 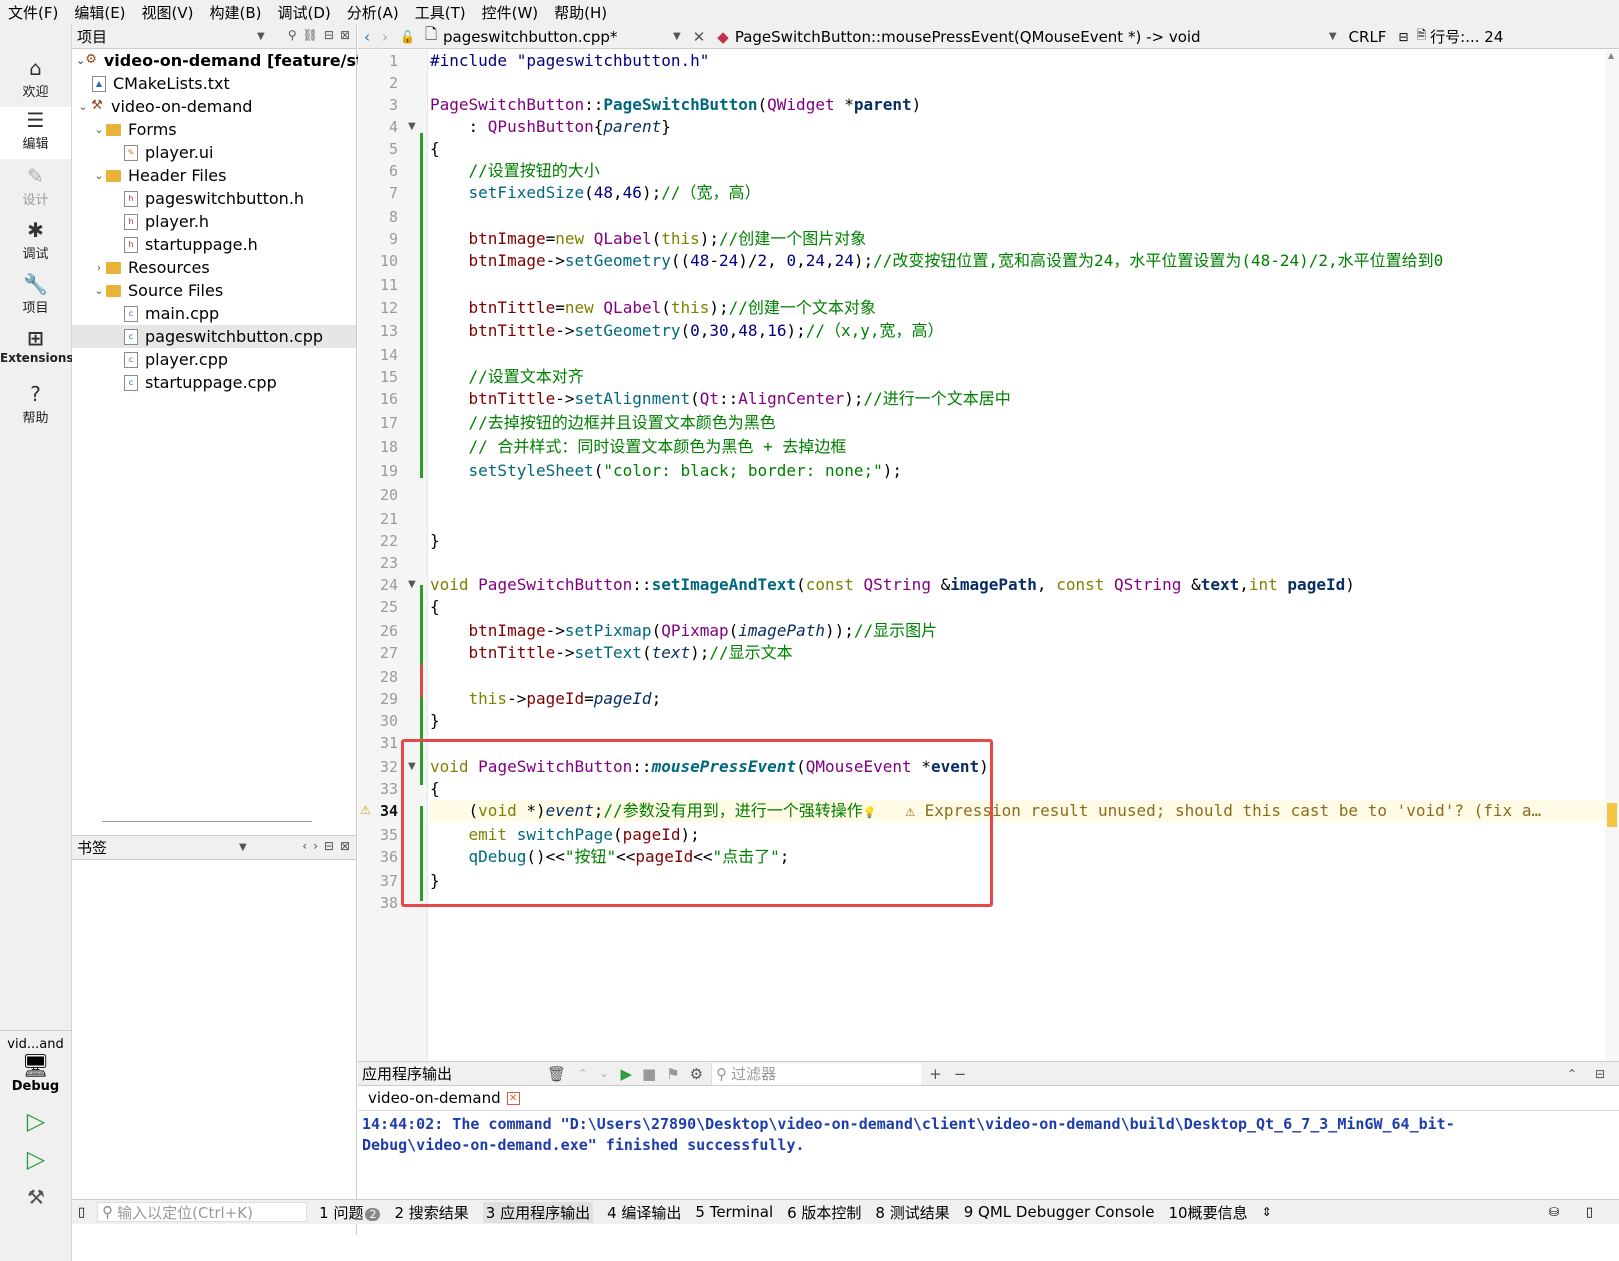 What do you see at coordinates (1600, 1074) in the screenshot?
I see `close-pane-icon: ⊟` at bounding box center [1600, 1074].